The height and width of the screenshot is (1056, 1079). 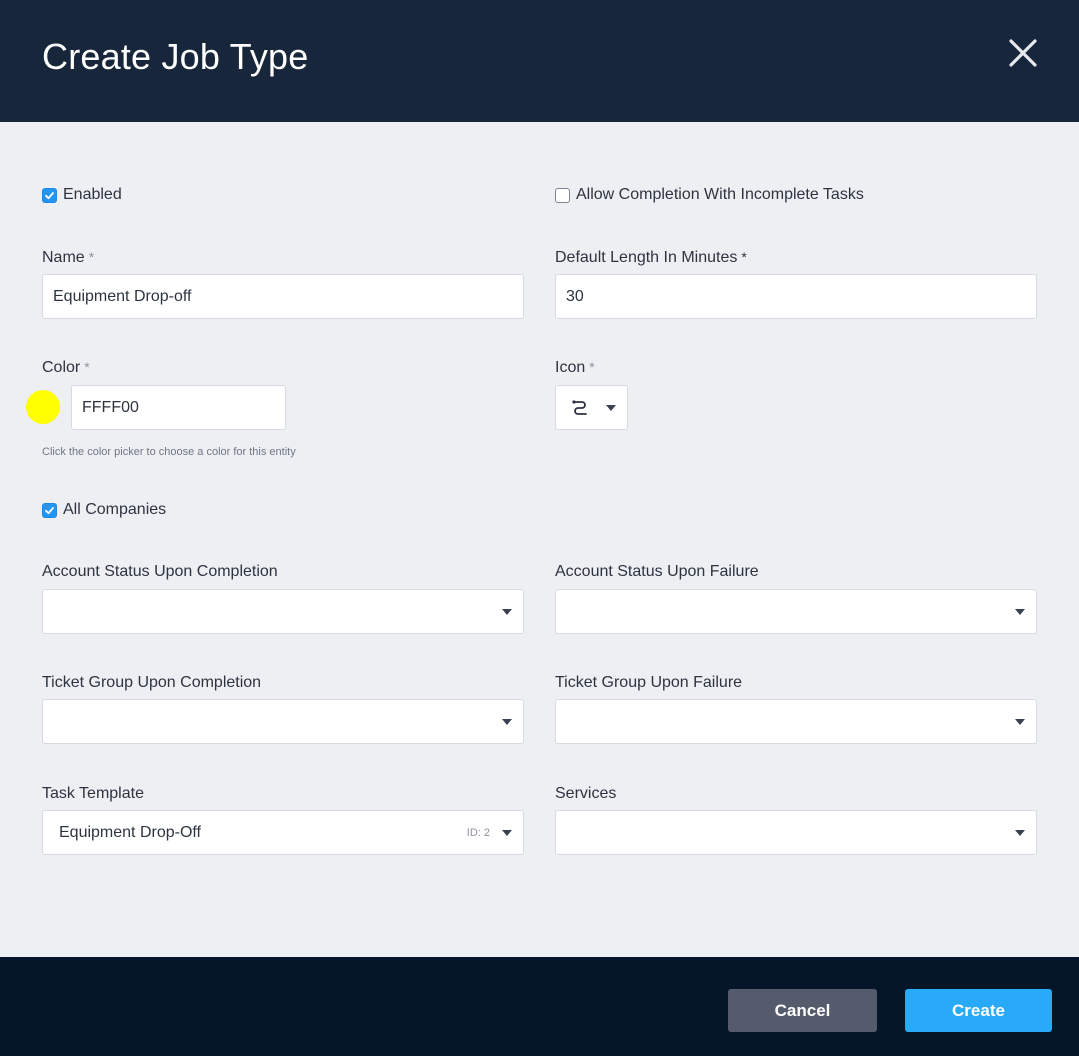 I want to click on ticket-group-completion-label: Ticket Group Upon Completion, so click(x=152, y=682).